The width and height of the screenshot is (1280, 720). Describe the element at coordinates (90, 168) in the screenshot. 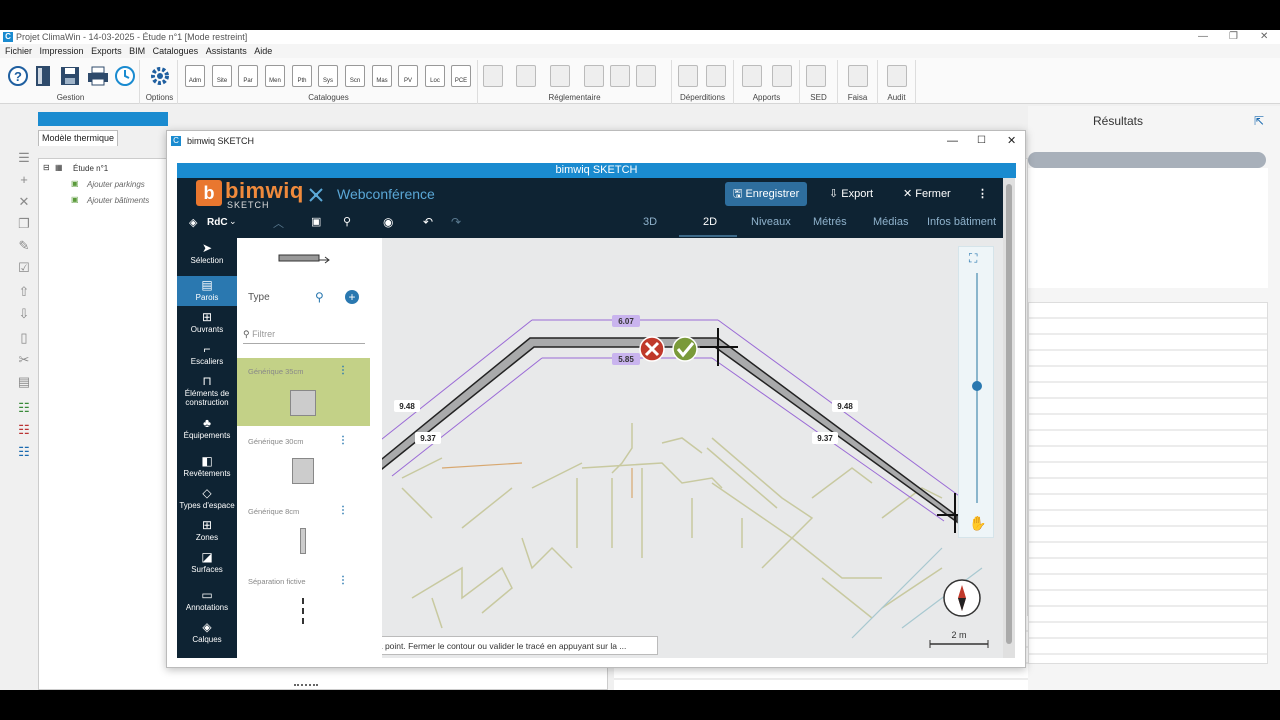

I see `tree-root-study: Étude n°1` at that location.